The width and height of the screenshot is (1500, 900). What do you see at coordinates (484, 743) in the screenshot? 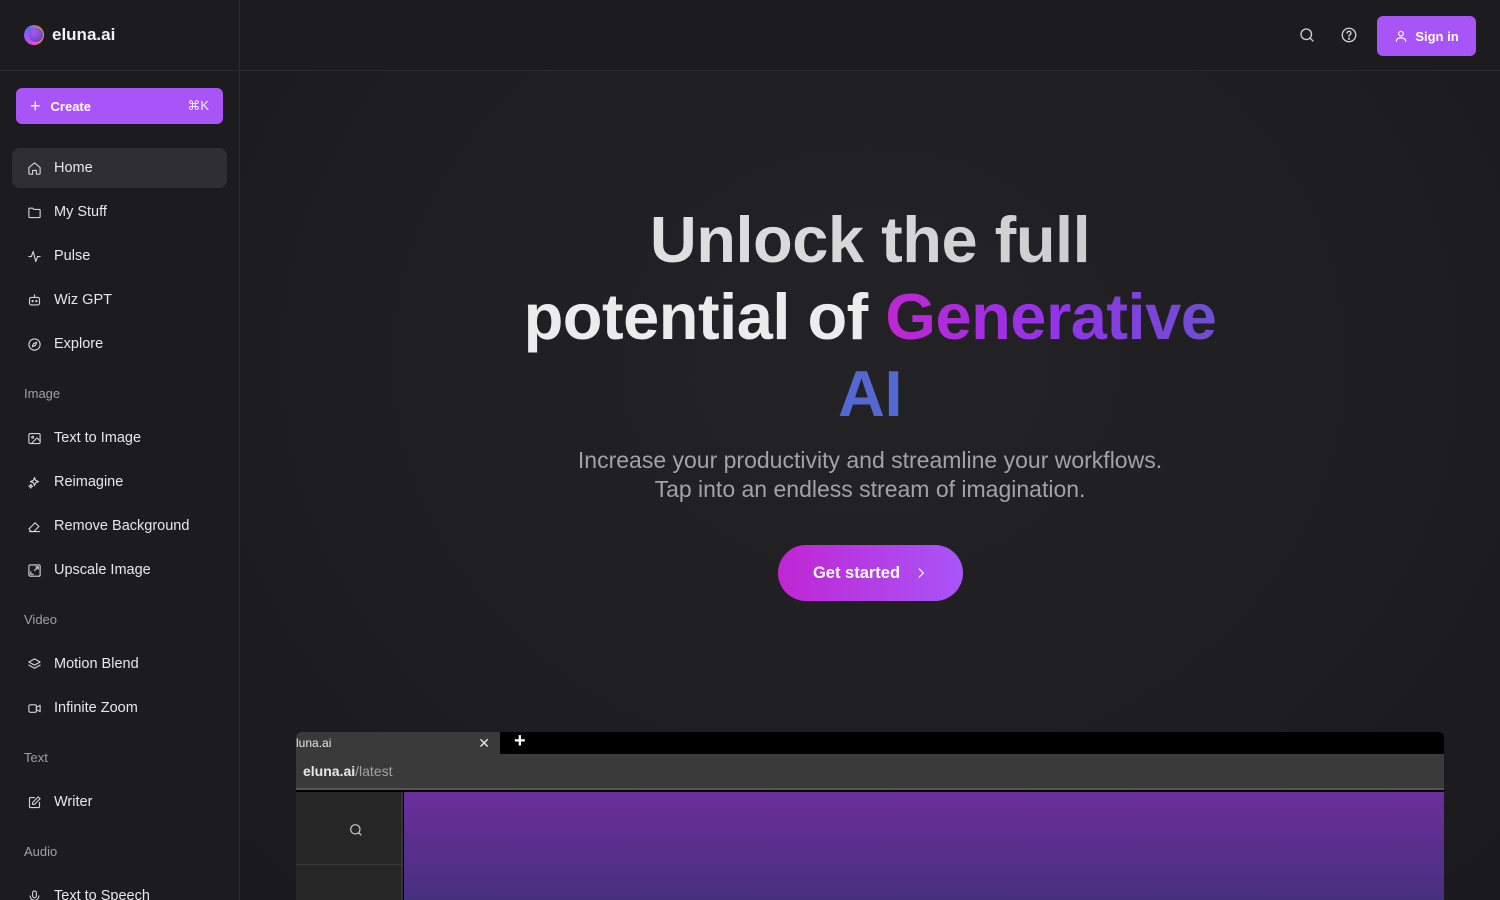
I see `close-icon: ✕` at bounding box center [484, 743].